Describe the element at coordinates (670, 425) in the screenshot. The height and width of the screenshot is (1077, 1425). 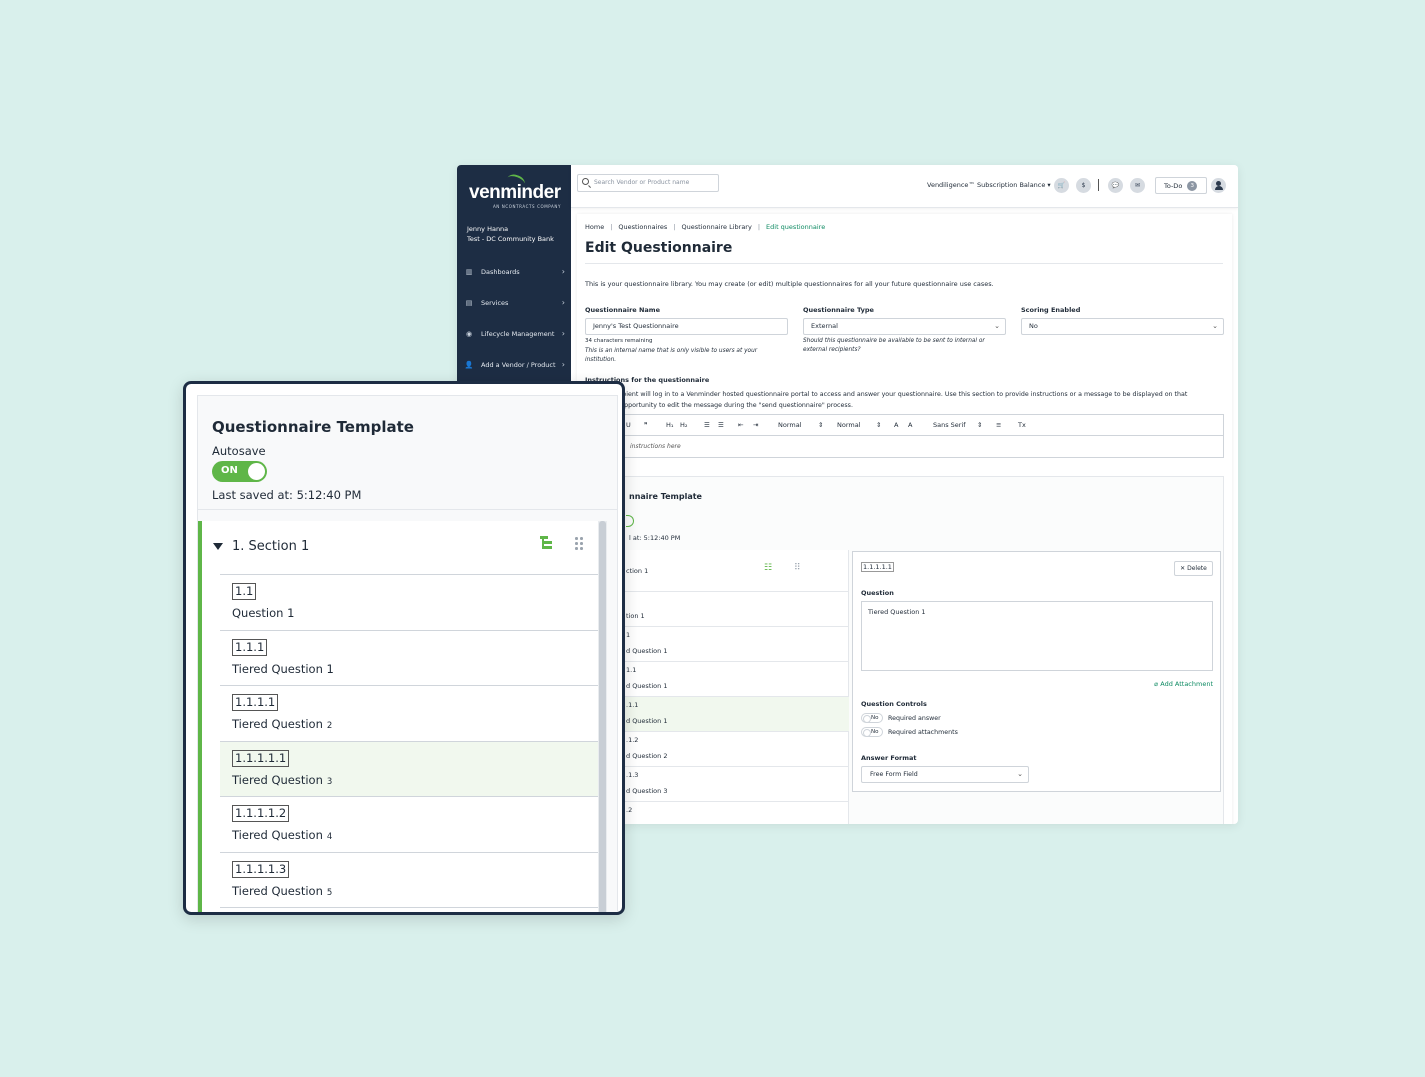
I see `heading-1-button: H₁` at that location.